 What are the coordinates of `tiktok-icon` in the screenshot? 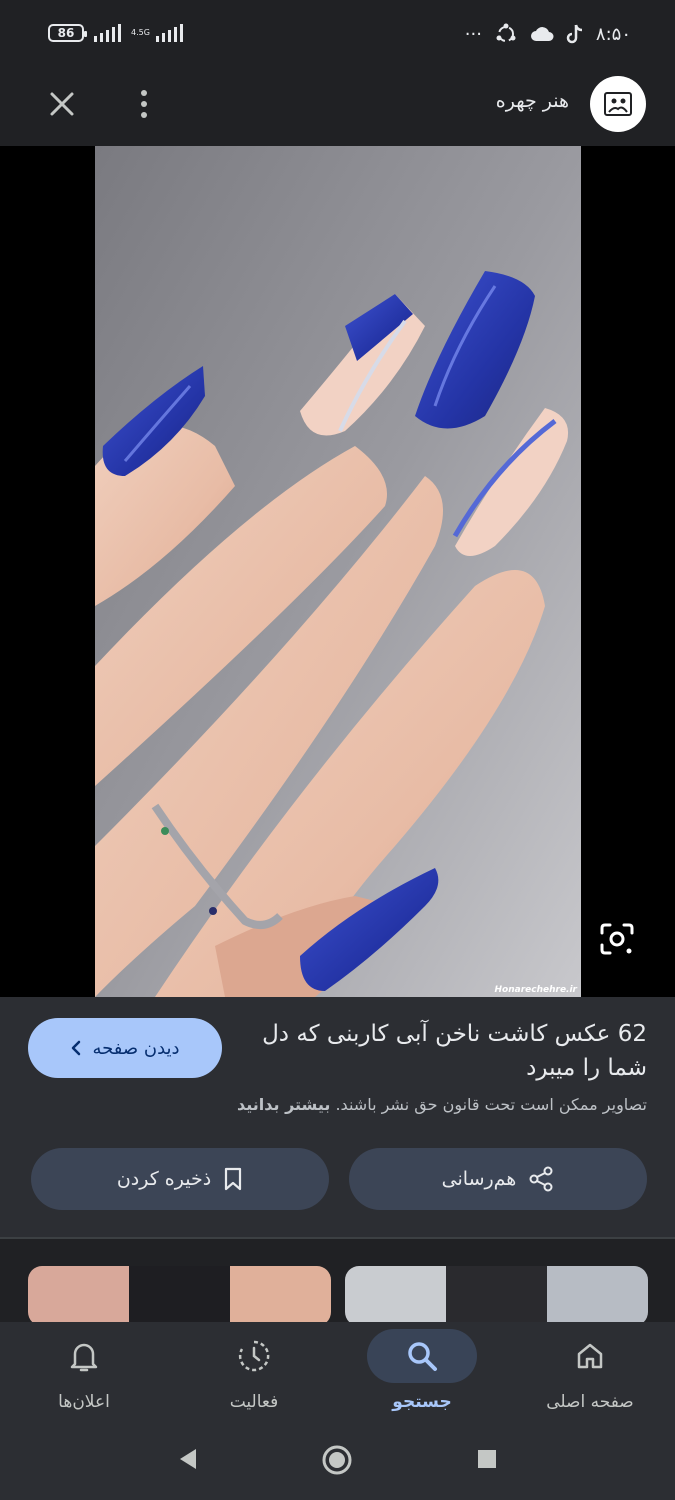 It's located at (574, 34).